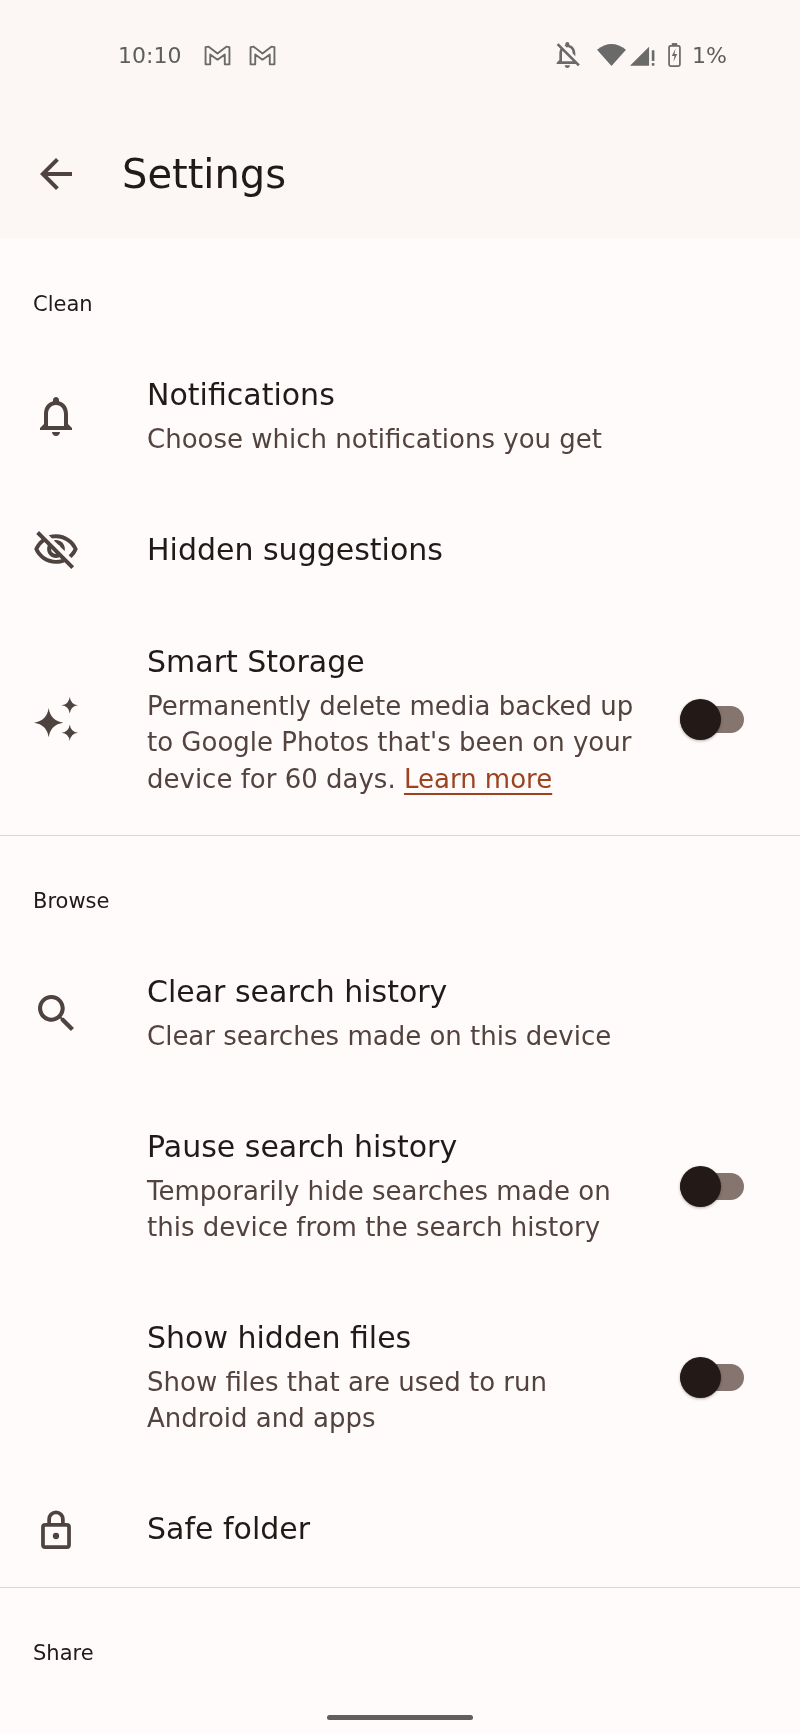  I want to click on setting-description: Permanently delete media backed up to Google Photos that's been on your device for 60 days. Learn more, so click(391, 742).